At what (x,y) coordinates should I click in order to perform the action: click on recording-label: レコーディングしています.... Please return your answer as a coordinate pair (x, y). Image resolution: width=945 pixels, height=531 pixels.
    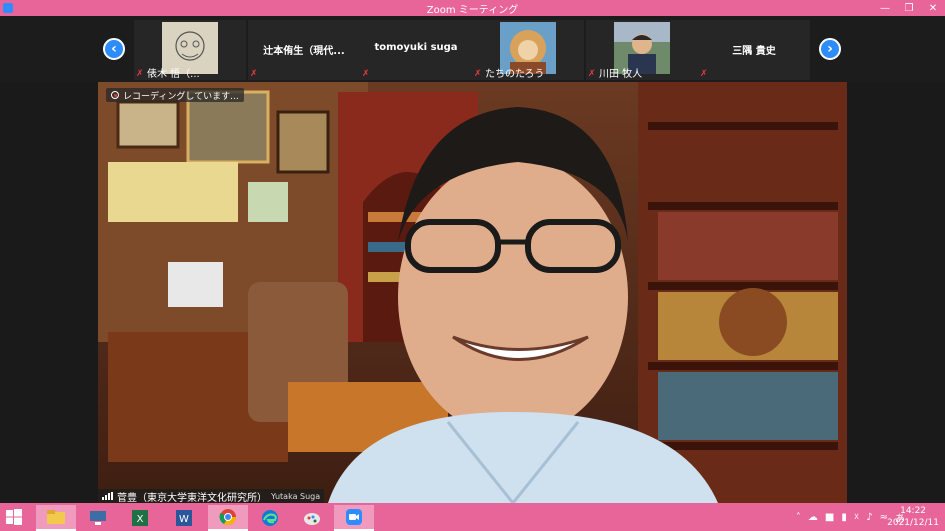
    Looking at the image, I should click on (181, 96).